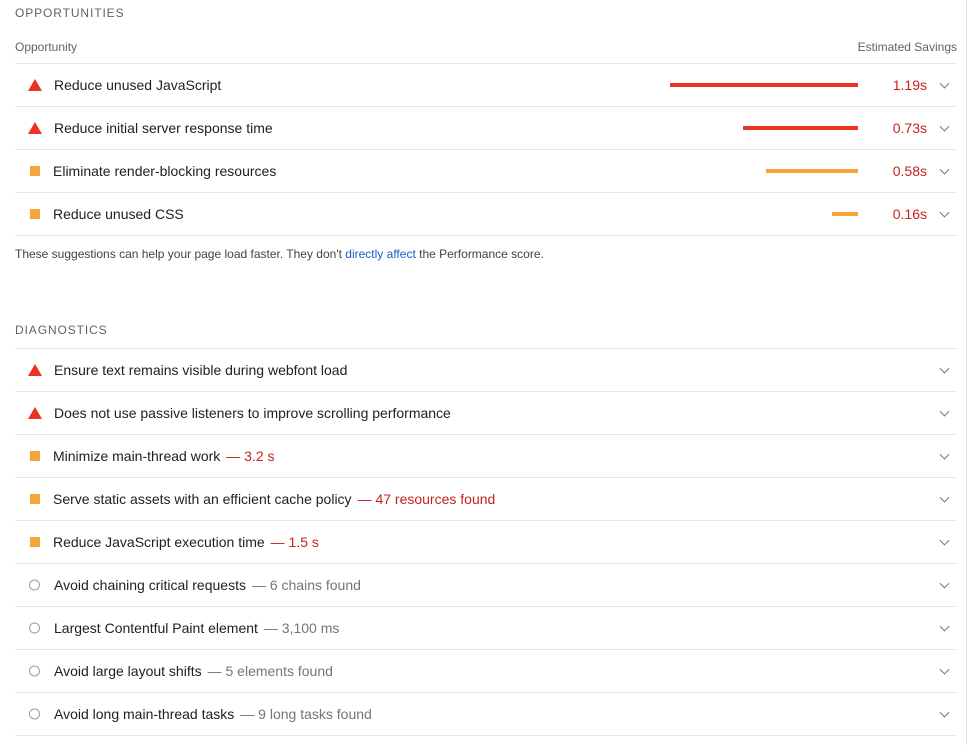  Describe the element at coordinates (159, 542) in the screenshot. I see `diagnostic-title-text: Reduce JavaScript execution time` at that location.